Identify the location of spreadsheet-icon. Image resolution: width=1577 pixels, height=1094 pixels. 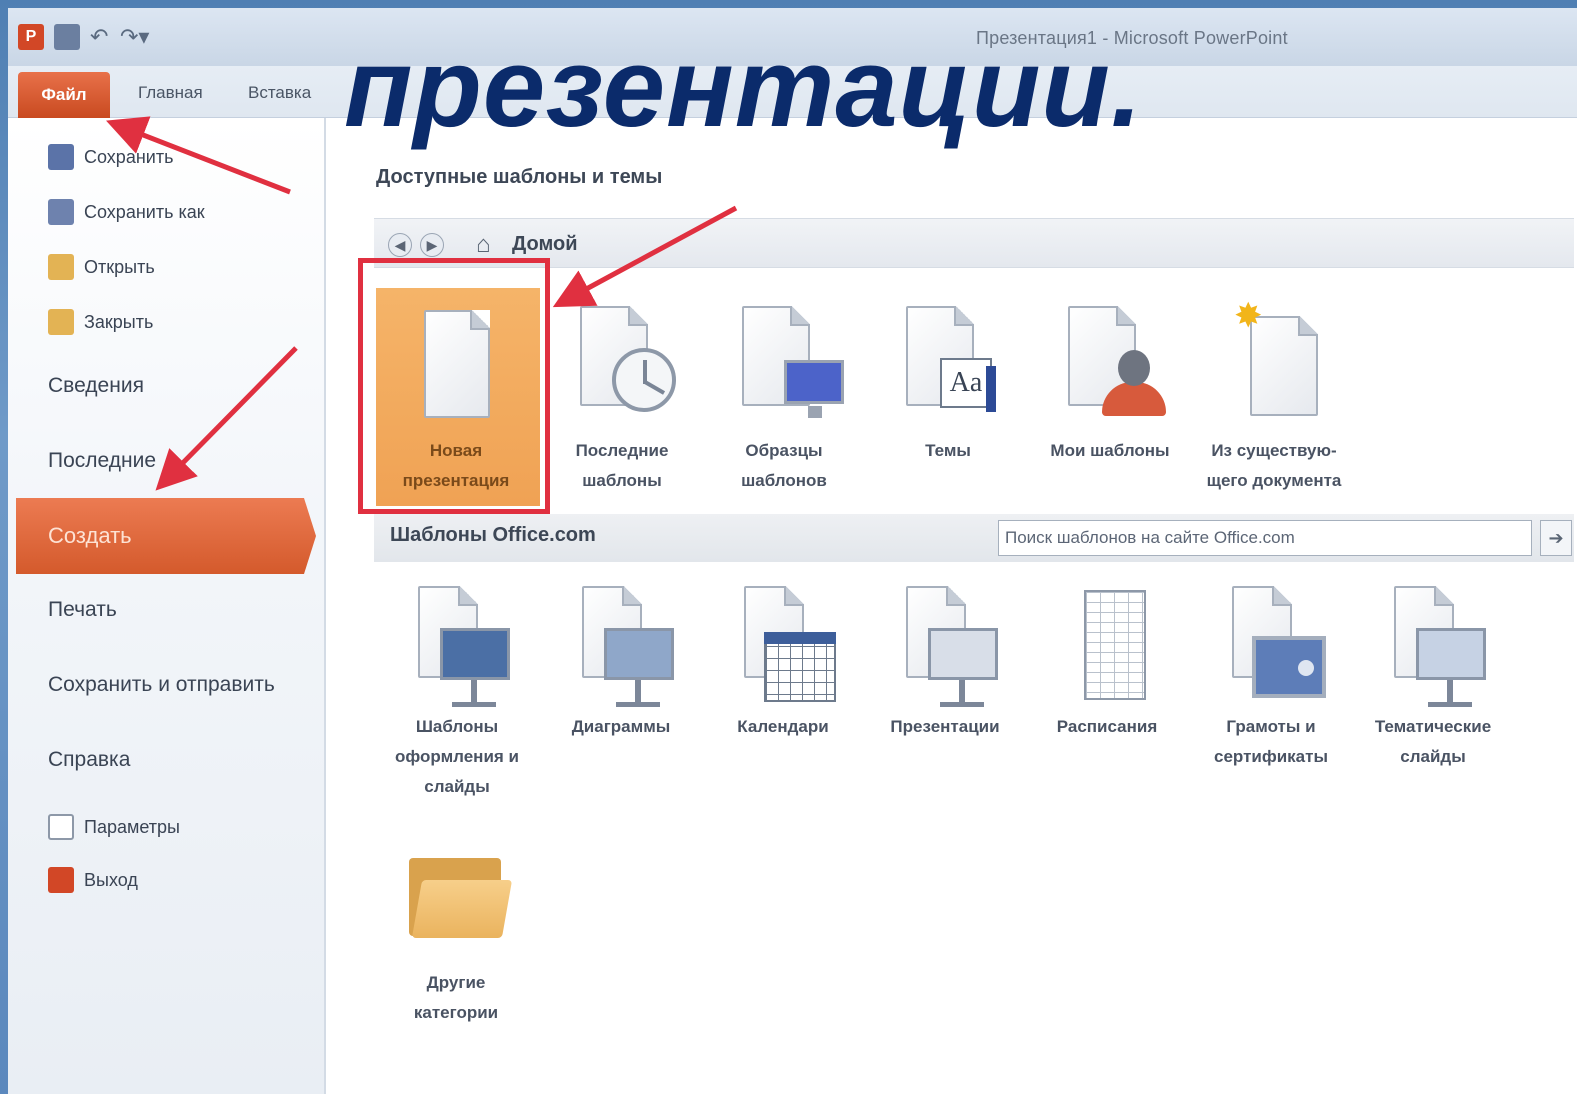
(1115, 645).